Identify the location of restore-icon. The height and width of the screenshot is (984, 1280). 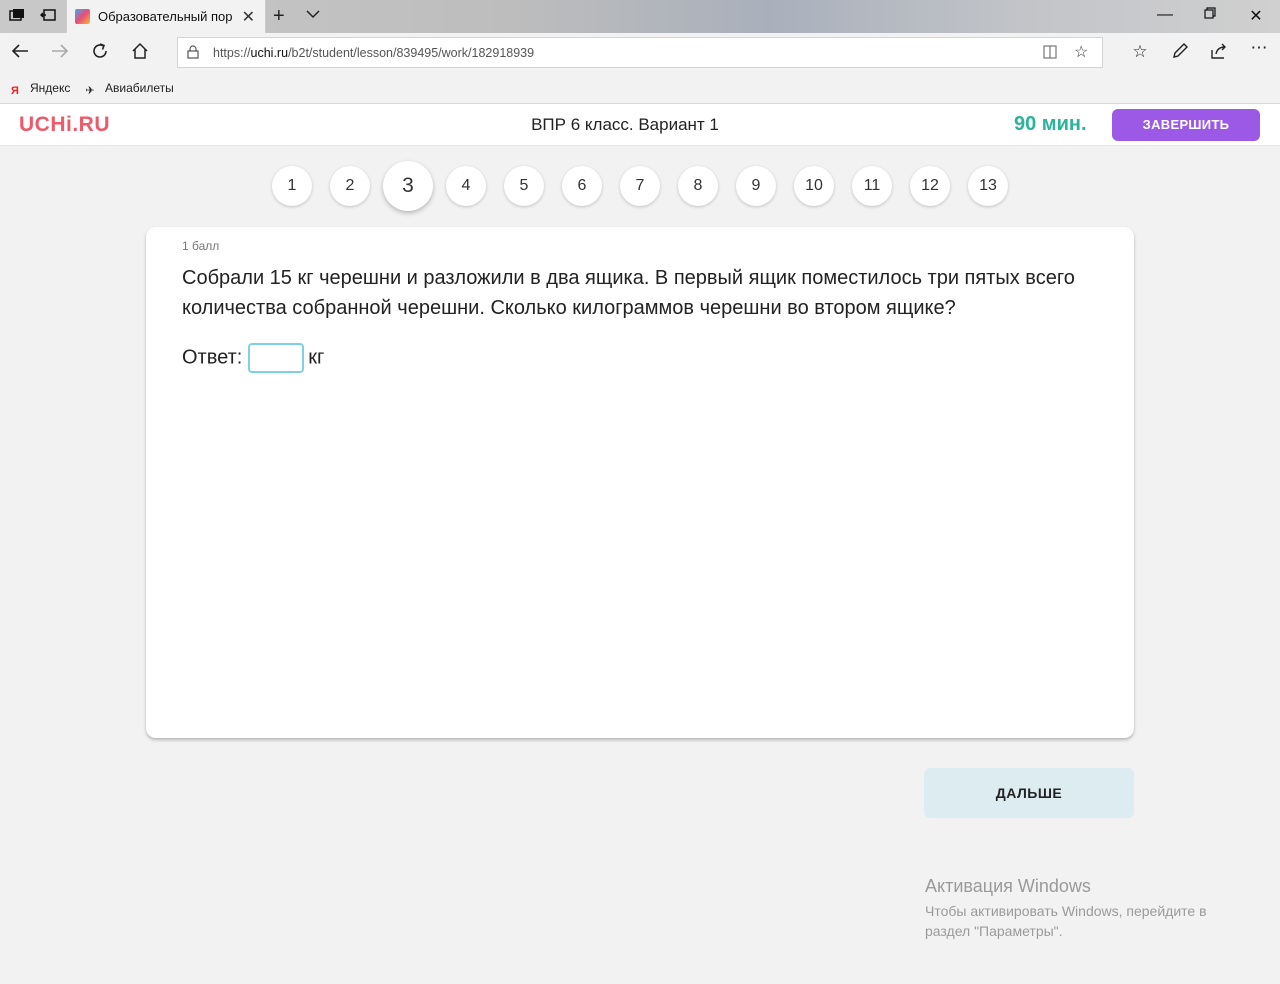
(1210, 15).